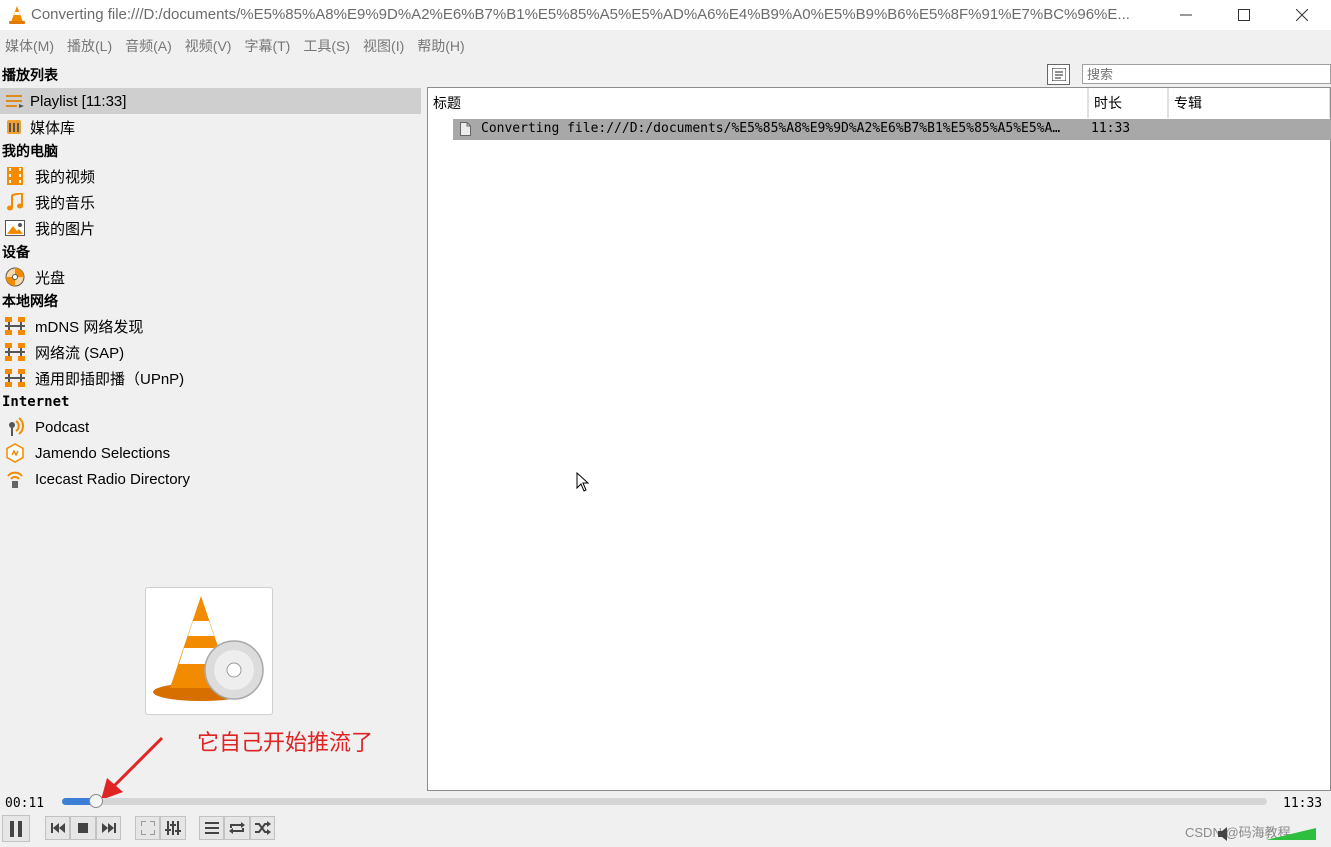 The width and height of the screenshot is (1331, 847). What do you see at coordinates (664, 801) in the screenshot?
I see `seek-slider` at bounding box center [664, 801].